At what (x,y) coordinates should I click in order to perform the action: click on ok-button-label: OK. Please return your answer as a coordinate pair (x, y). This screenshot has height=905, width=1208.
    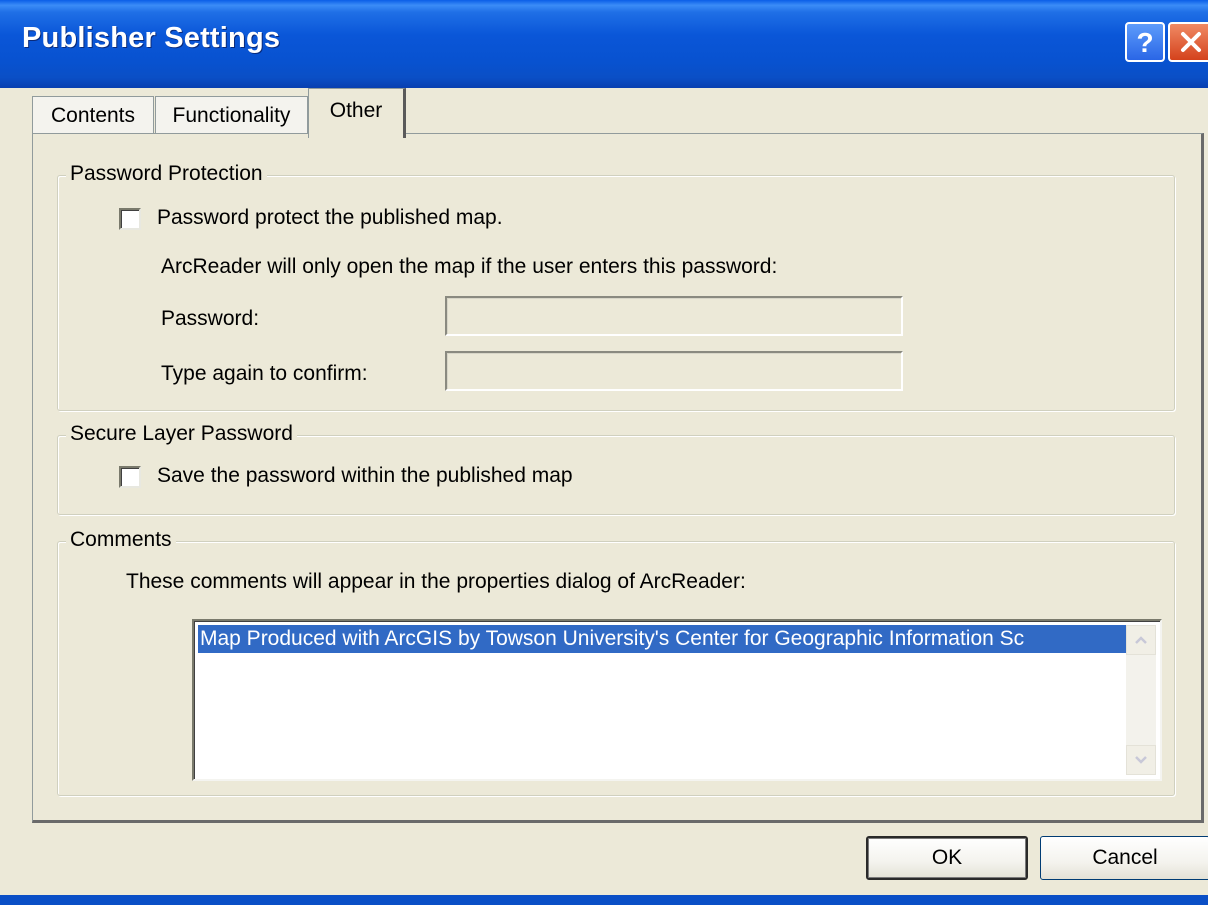
    Looking at the image, I should click on (947, 857).